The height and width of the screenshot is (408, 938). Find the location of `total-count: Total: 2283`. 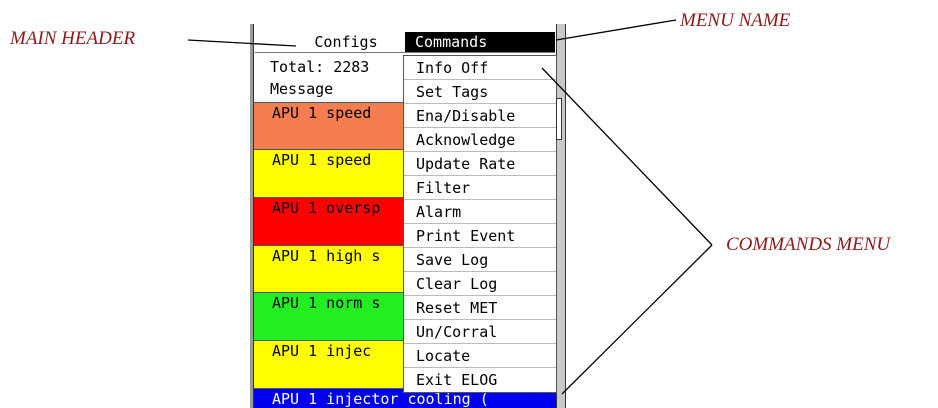

total-count: Total: 2283 is located at coordinates (320, 67).